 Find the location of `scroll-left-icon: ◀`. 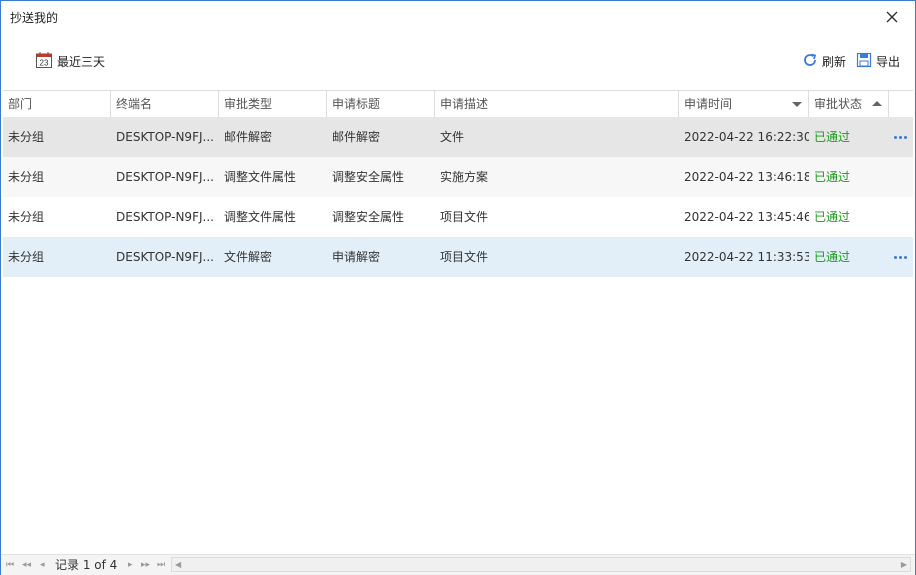

scroll-left-icon: ◀ is located at coordinates (178, 564).